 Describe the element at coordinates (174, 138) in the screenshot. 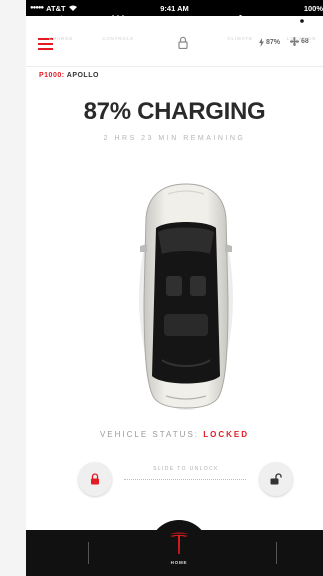

I see `time-remaining: 2 HRS 23 MIN REMAINING` at that location.